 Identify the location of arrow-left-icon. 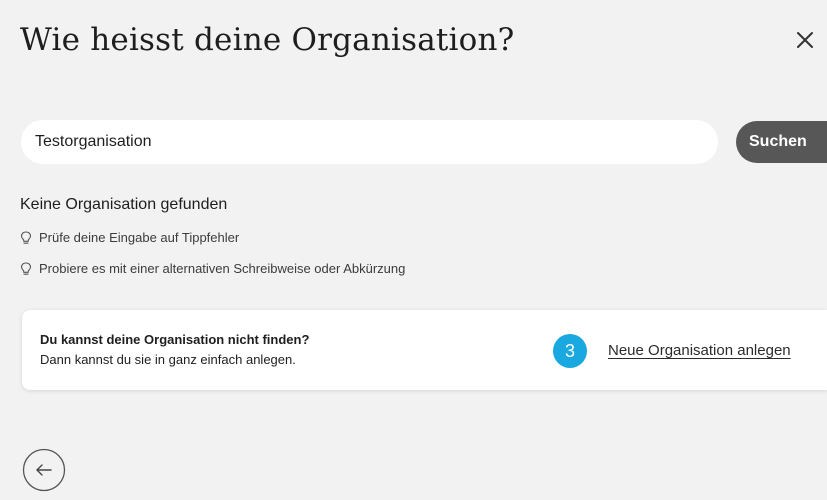
(44, 470).